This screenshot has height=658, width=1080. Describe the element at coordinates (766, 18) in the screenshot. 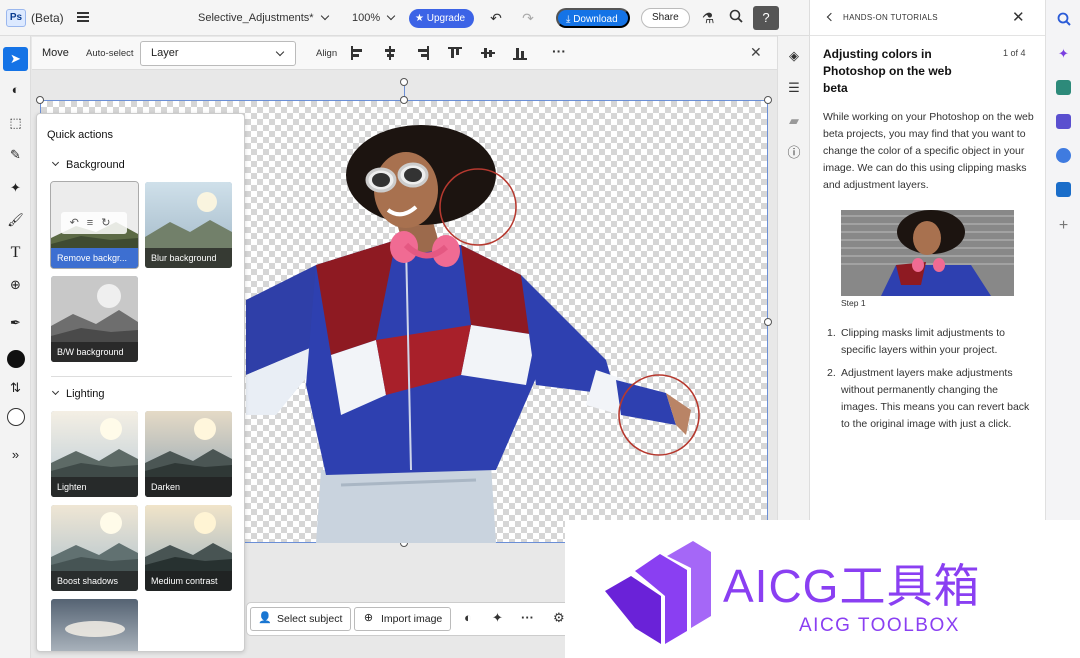

I see `help-icon: ?` at that location.